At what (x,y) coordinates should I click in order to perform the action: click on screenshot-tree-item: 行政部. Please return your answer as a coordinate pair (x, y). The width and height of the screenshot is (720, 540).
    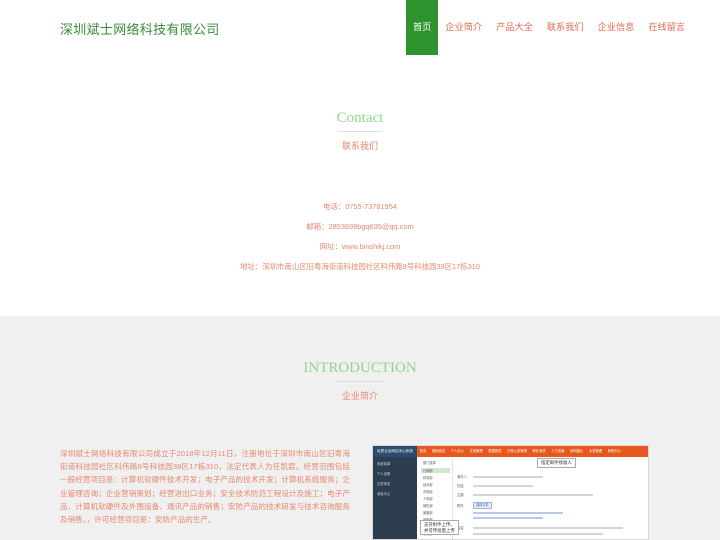
    Looking at the image, I should click on (435, 470).